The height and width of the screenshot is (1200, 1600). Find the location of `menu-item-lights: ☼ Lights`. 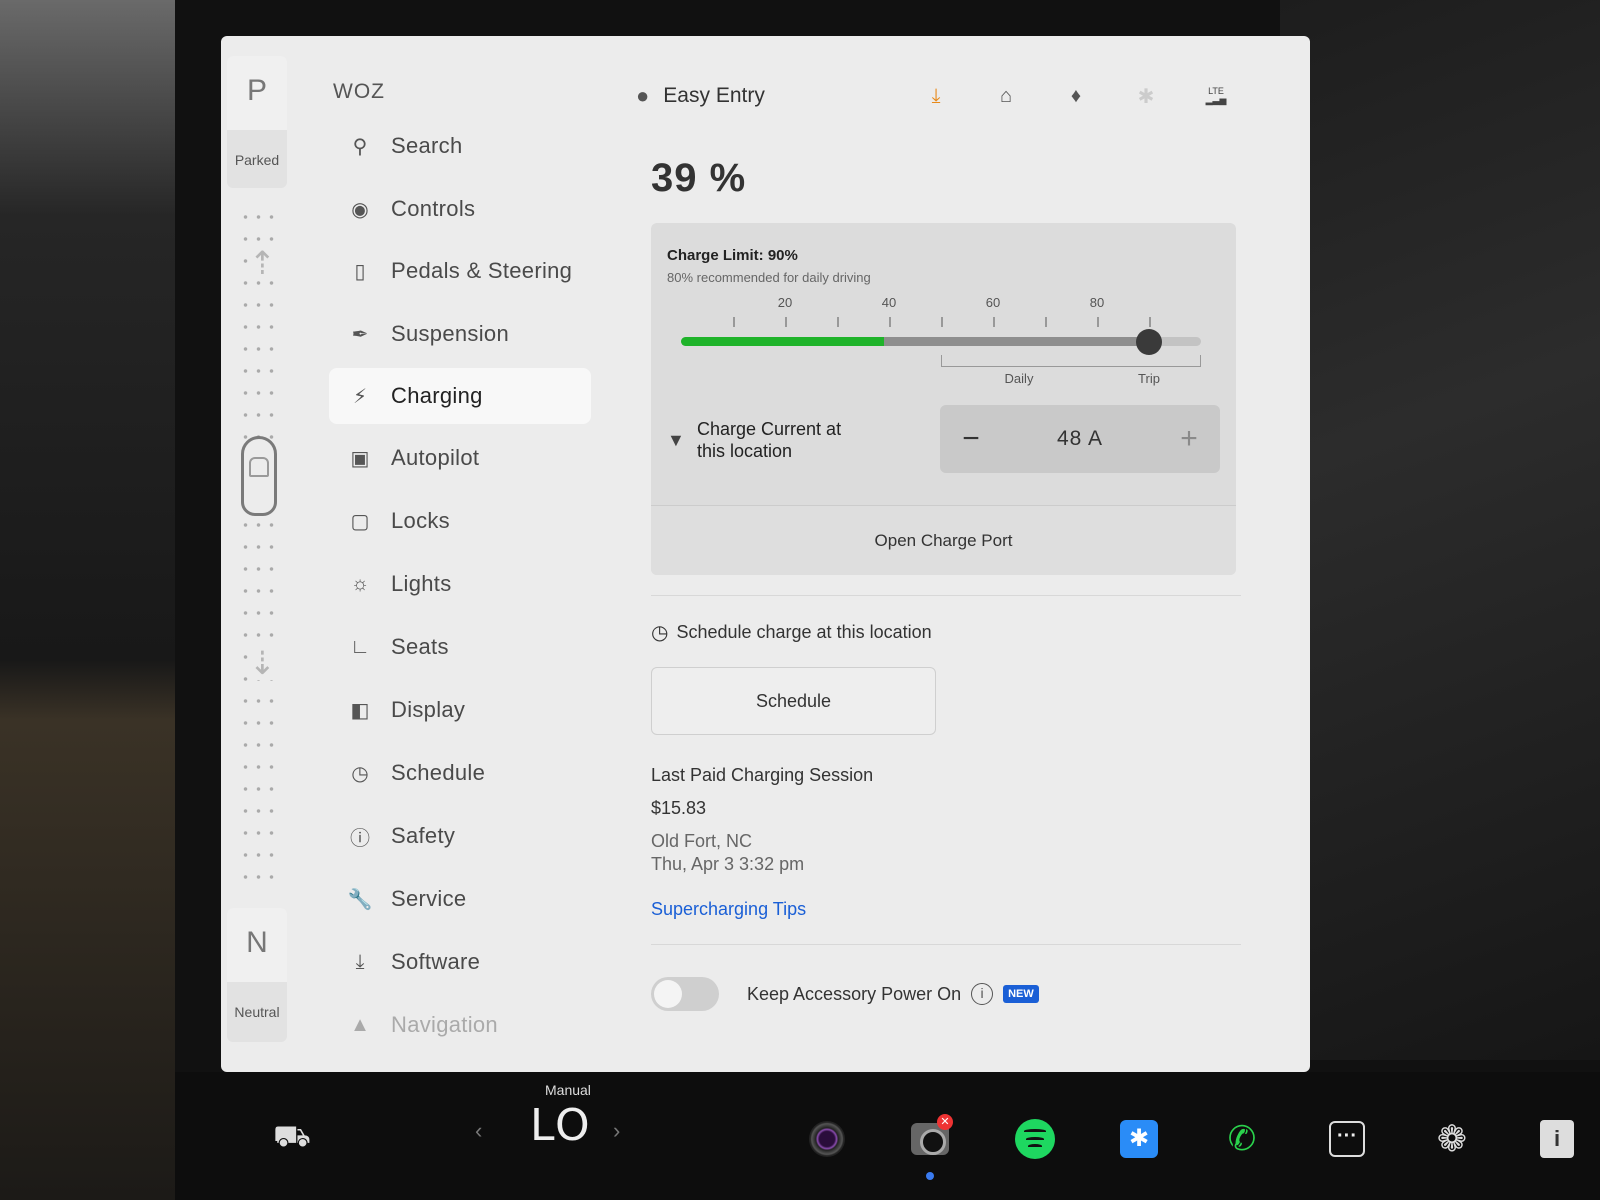

menu-item-lights: ☼ Lights is located at coordinates (460, 584).